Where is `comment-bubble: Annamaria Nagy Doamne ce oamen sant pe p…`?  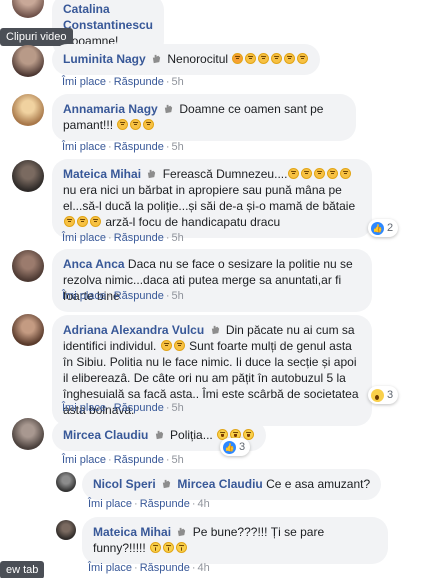 comment-bubble: Annamaria Nagy Doamne ce oamen sant pe p… is located at coordinates (204, 117).